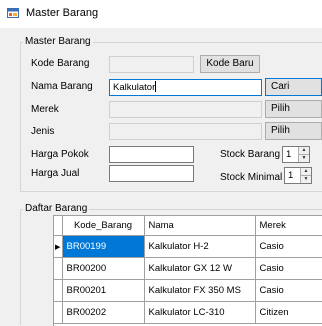 The image size is (322, 326). What do you see at coordinates (288, 226) in the screenshot?
I see `column-header-merek: Merek` at bounding box center [288, 226].